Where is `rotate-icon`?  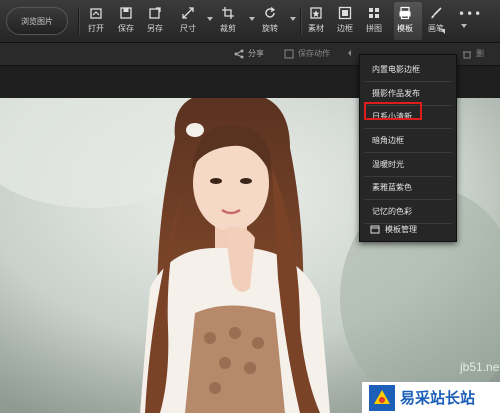 rotate-icon is located at coordinates (270, 12).